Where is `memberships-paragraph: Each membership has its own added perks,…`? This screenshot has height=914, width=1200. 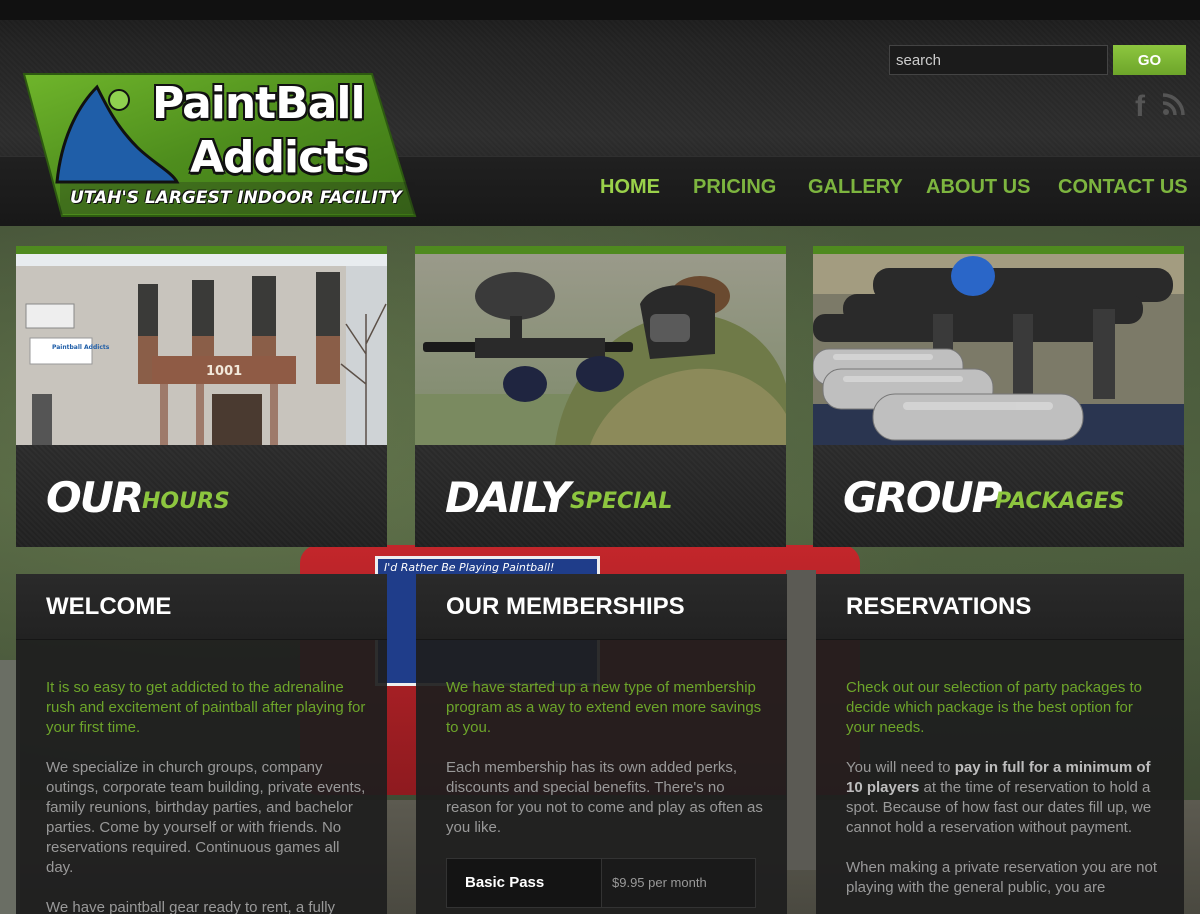 memberships-paragraph: Each membership has its own added perks,… is located at coordinates (604, 797).